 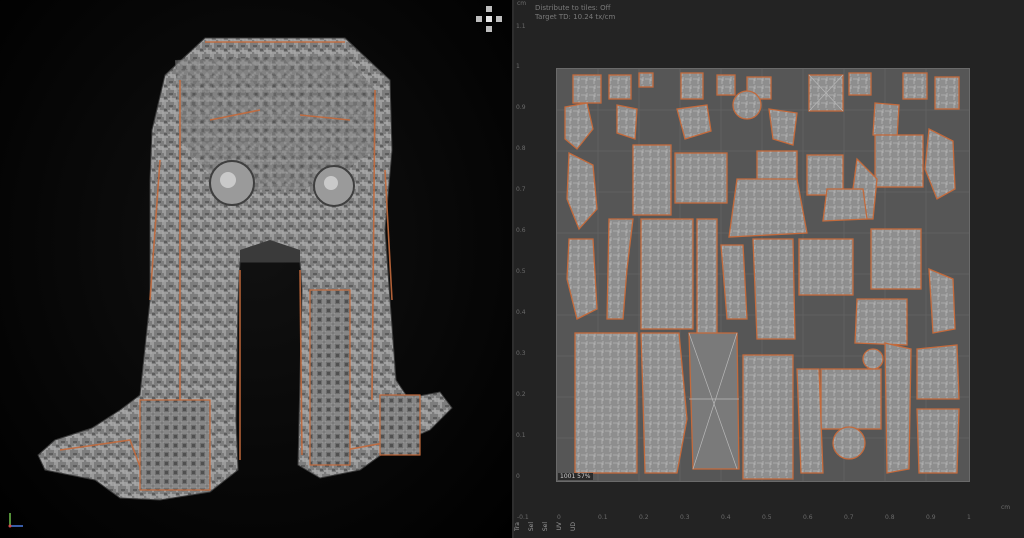 What do you see at coordinates (521, 148) in the screenshot?
I see `y-tick: 0.8` at bounding box center [521, 148].